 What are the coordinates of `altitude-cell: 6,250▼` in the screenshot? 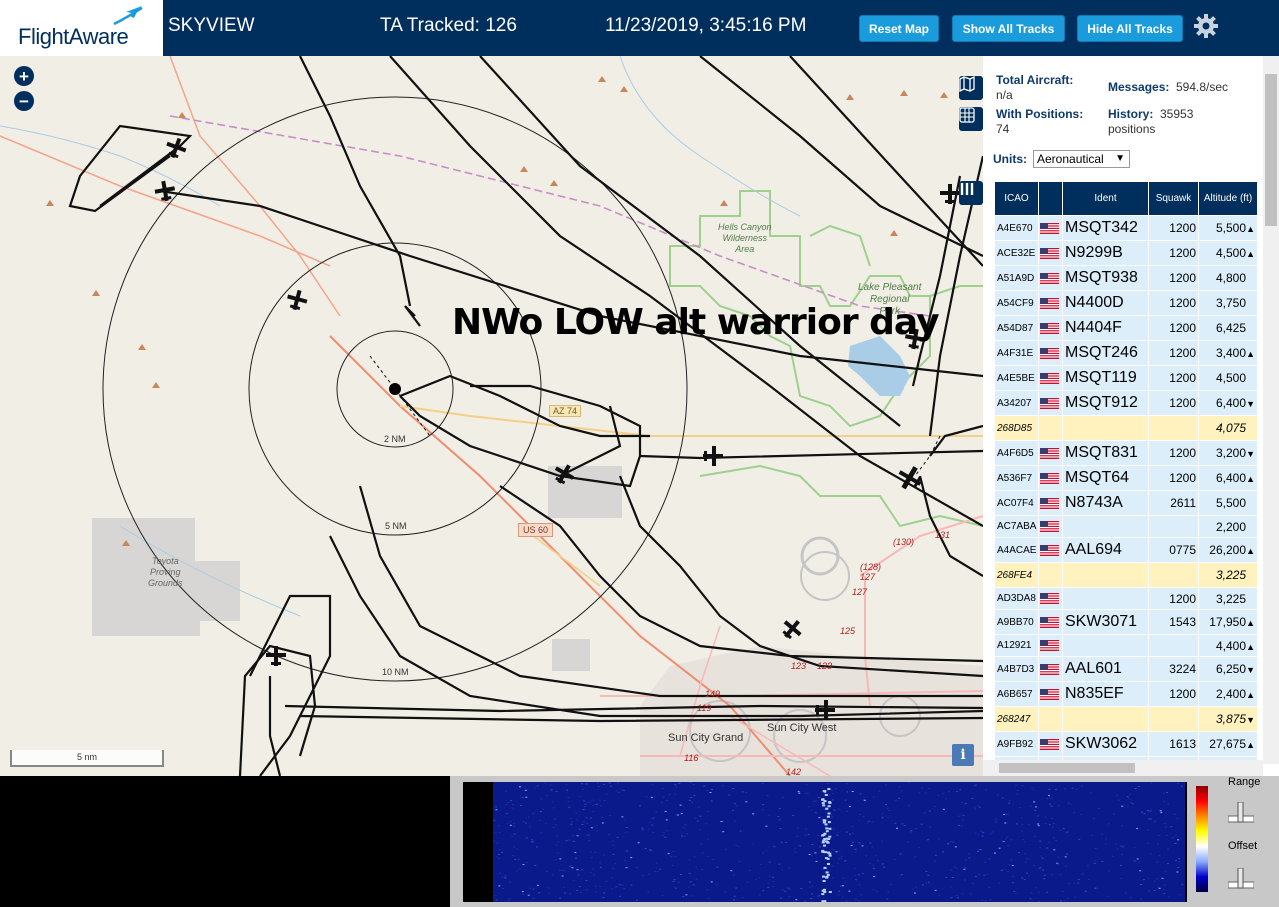 It's located at (1228, 669).